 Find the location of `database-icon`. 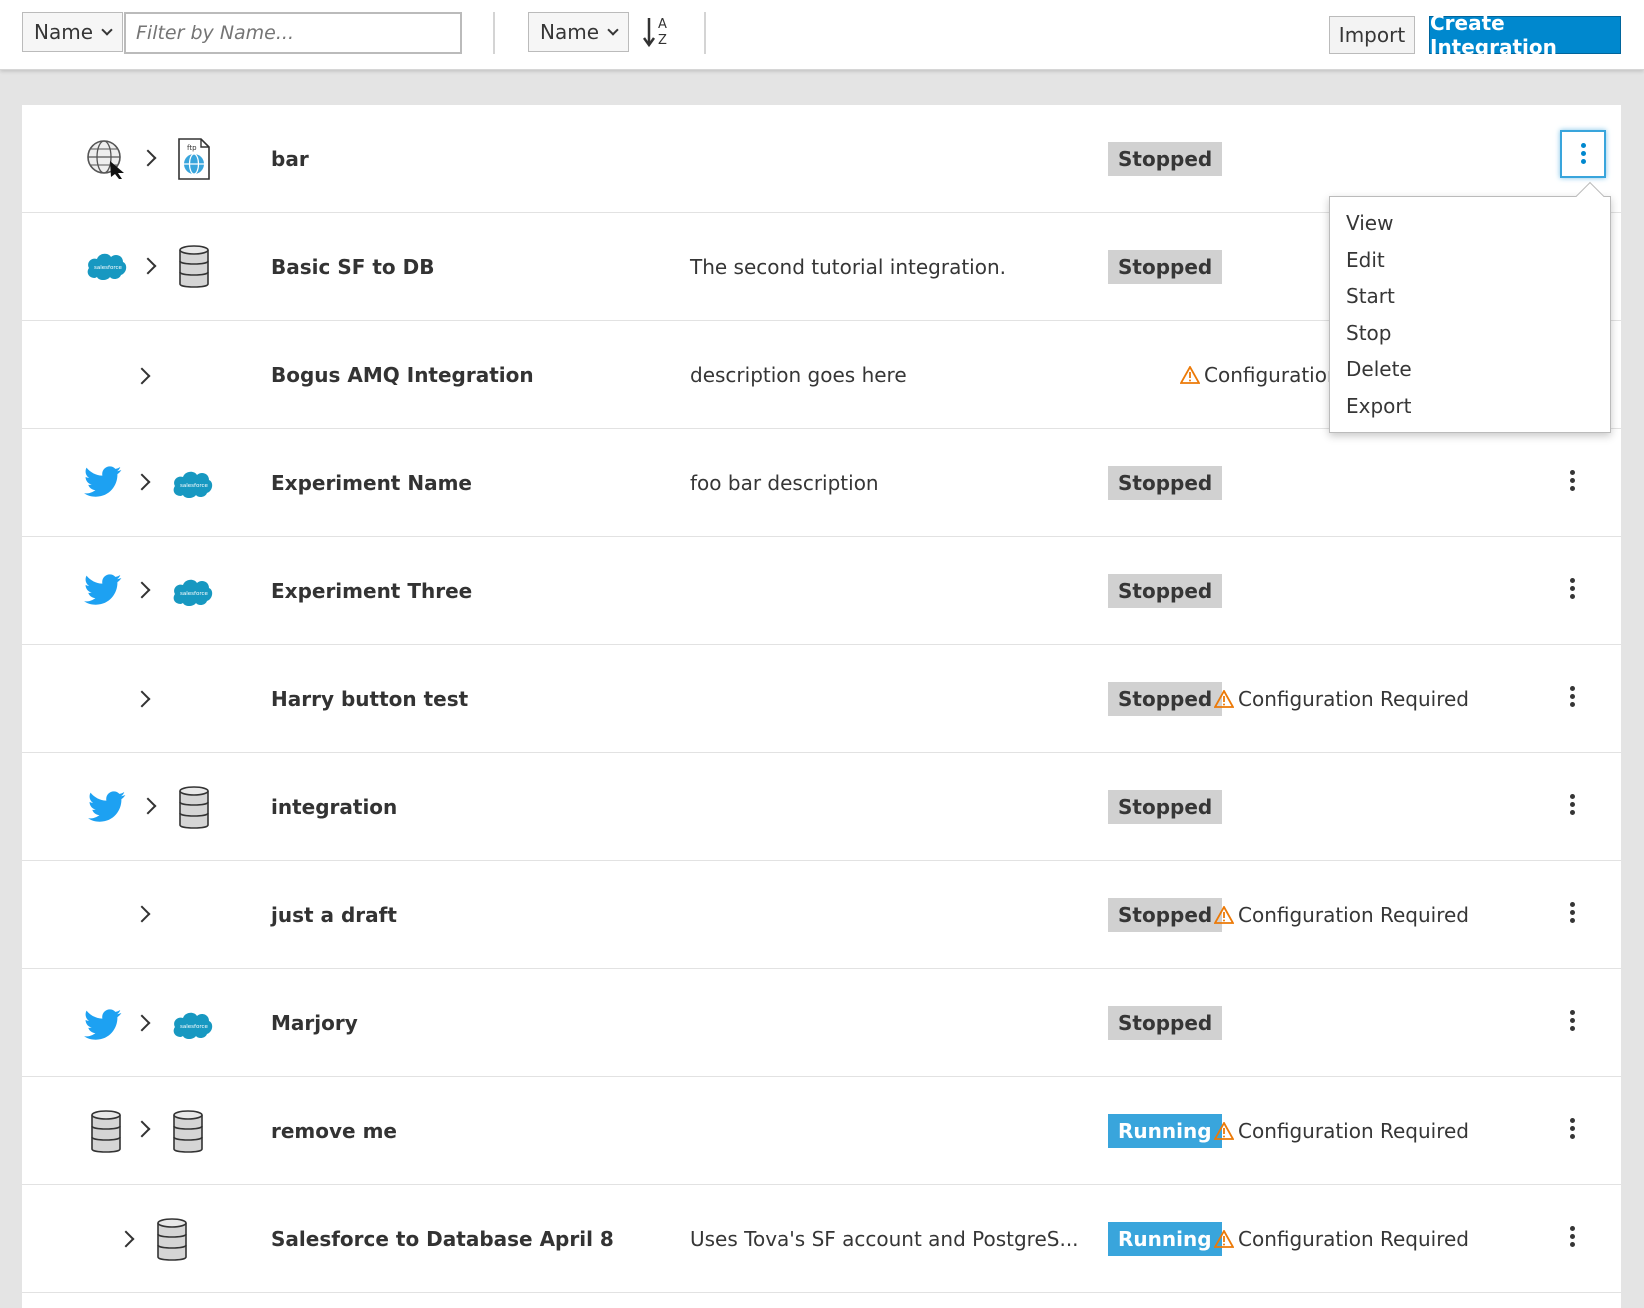

database-icon is located at coordinates (188, 1131).